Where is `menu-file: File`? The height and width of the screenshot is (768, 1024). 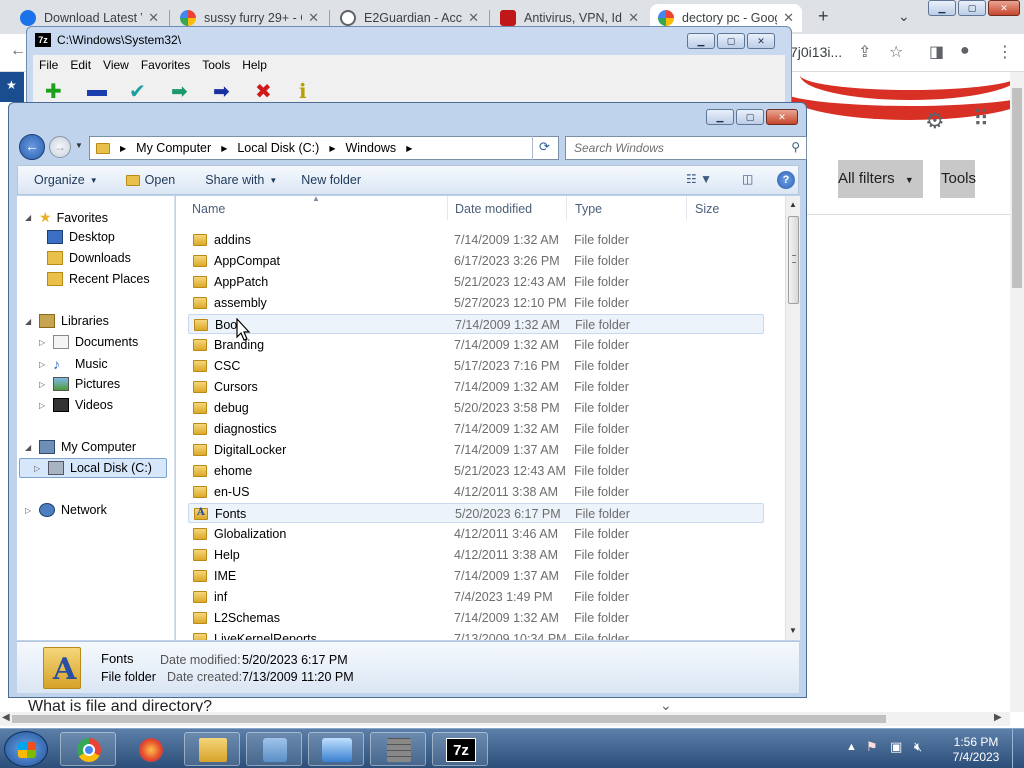 menu-file: File is located at coordinates (48, 65).